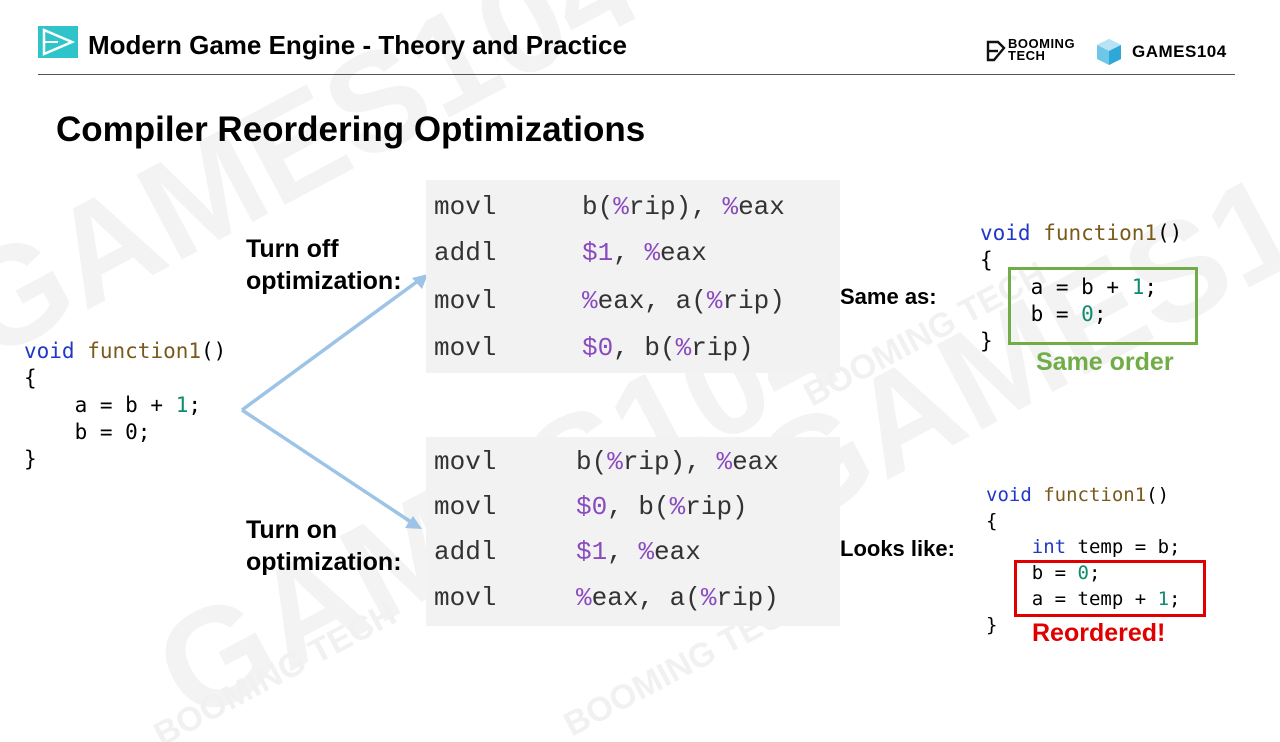  I want to click on same-order-label: Same order, so click(1105, 362).